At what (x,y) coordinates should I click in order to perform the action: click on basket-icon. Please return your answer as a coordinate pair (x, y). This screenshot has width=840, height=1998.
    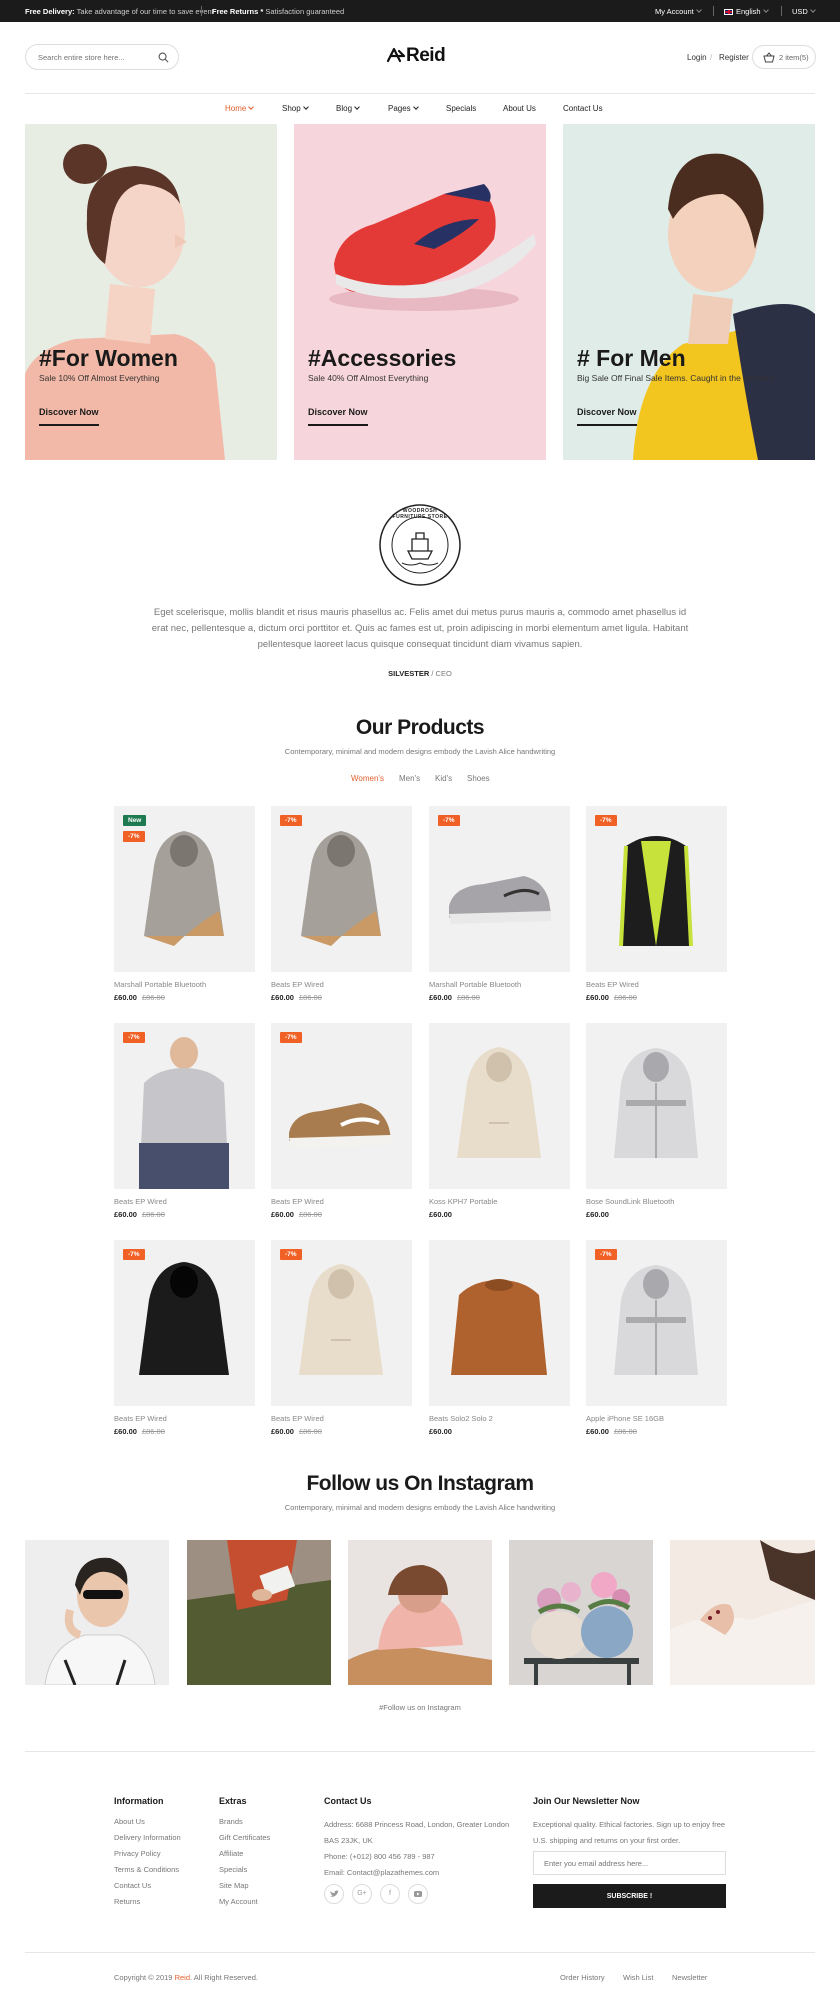
    Looking at the image, I should click on (769, 57).